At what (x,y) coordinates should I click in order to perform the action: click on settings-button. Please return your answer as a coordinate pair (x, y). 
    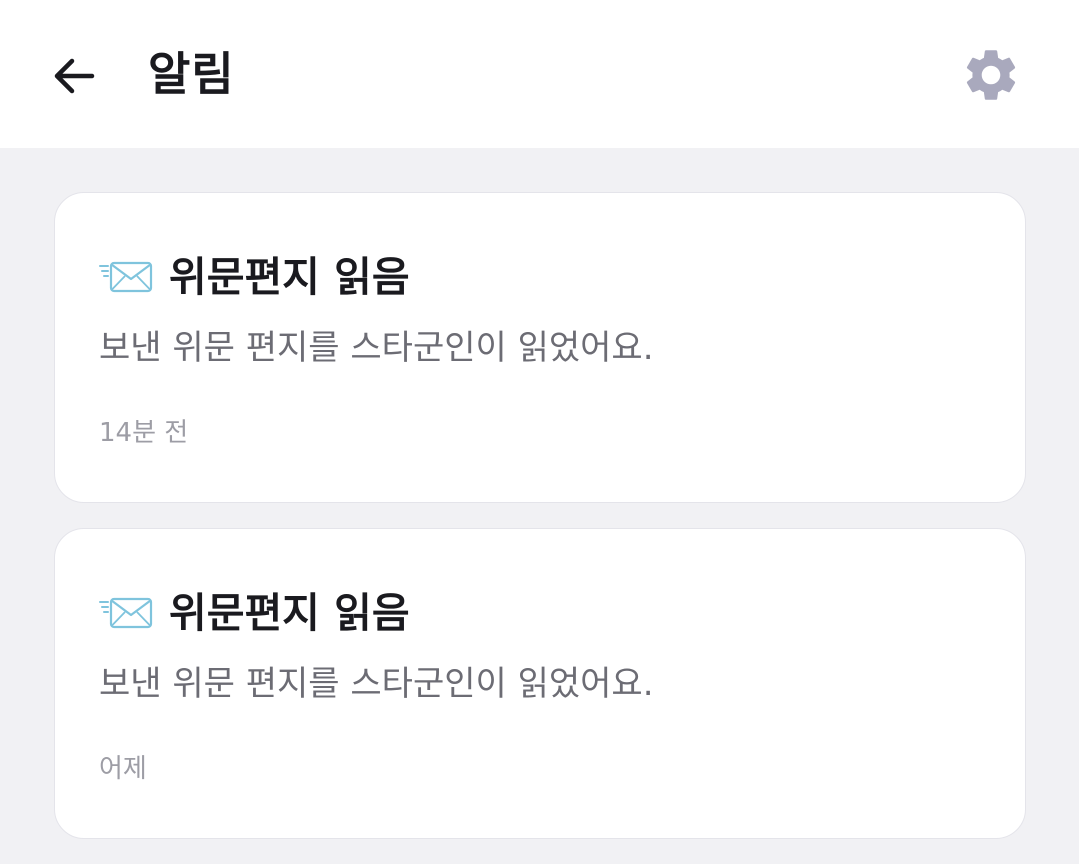
    Looking at the image, I should click on (991, 75).